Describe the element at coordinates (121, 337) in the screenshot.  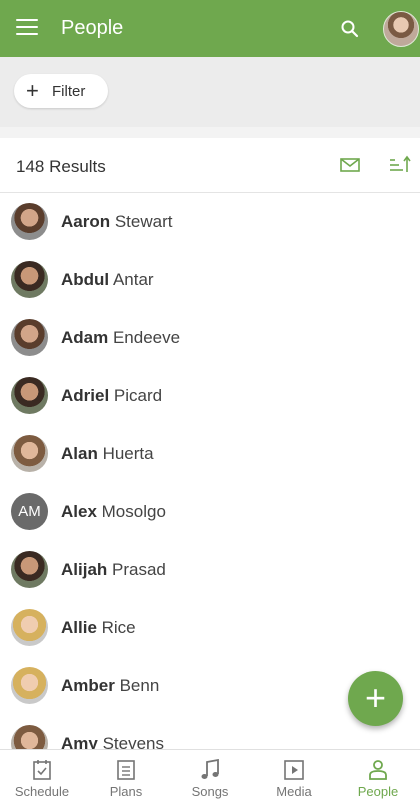
I see `person-name: Adam Endeeve` at that location.